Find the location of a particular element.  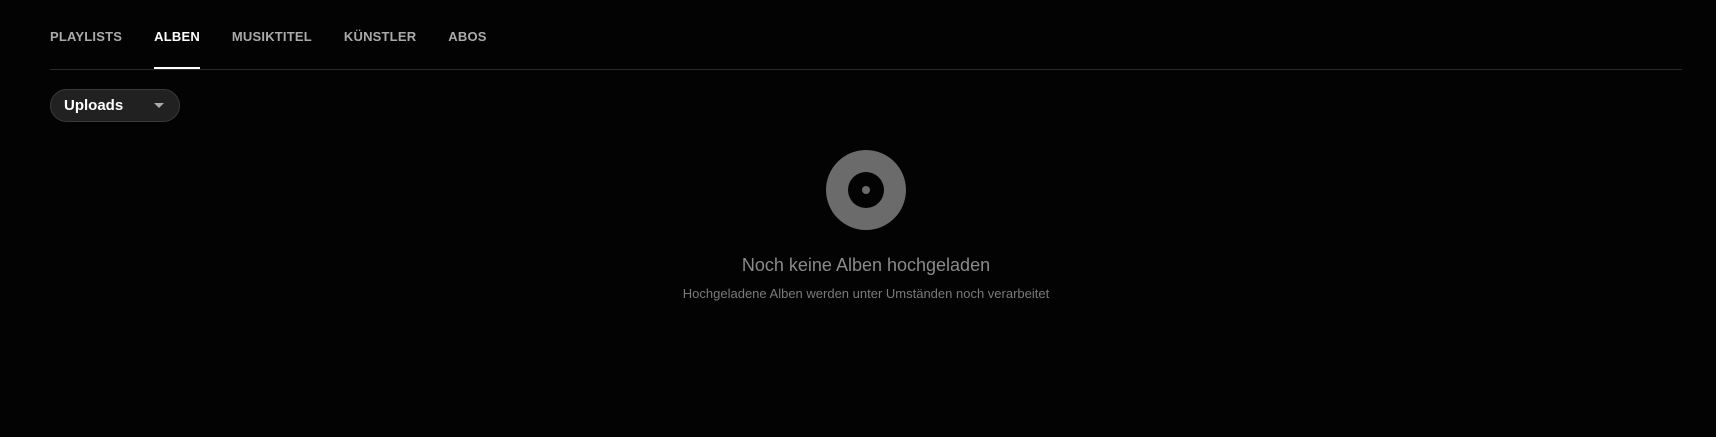

tab-subscriptions: ABOS is located at coordinates (467, 34).